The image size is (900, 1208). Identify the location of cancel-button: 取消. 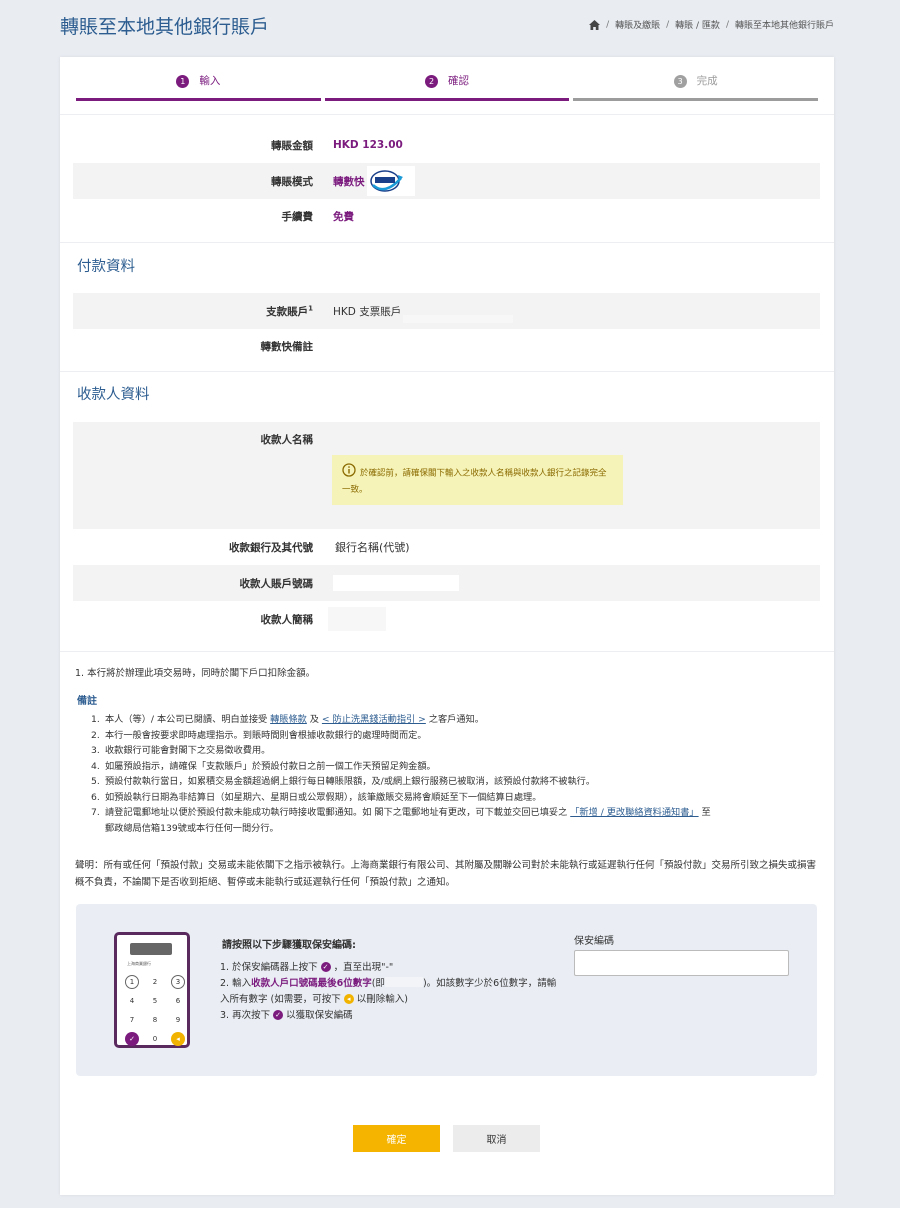
(496, 1138).